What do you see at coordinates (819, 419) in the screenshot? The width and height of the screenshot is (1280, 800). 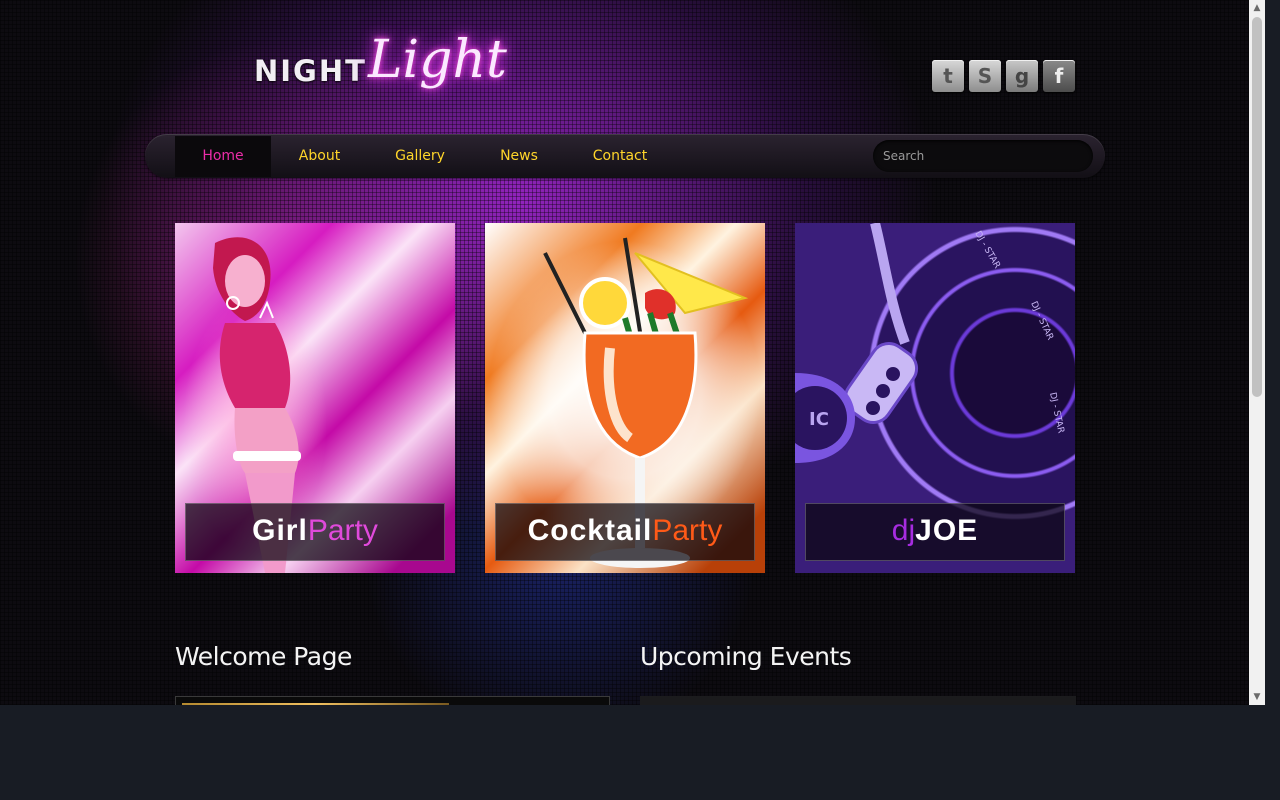 I see `vinyl-label-text: IC` at bounding box center [819, 419].